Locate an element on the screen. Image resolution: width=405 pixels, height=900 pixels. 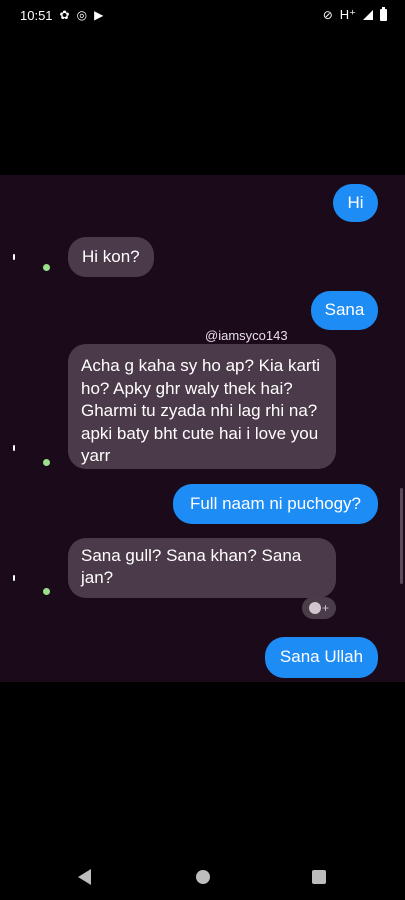
status-right: ⊘ H⁺ is located at coordinates (355, 15).